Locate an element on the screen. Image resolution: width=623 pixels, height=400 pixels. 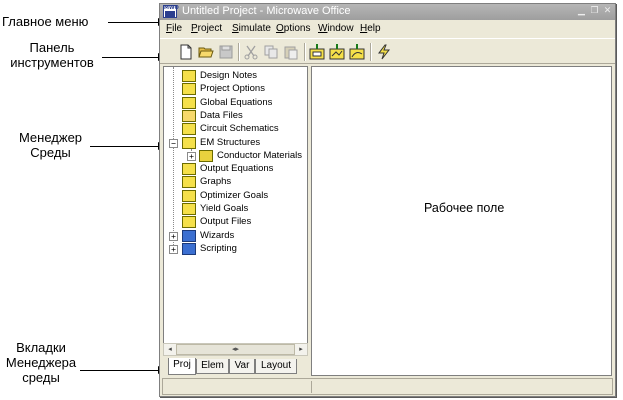
em-structures-icon is located at coordinates (189, 142).